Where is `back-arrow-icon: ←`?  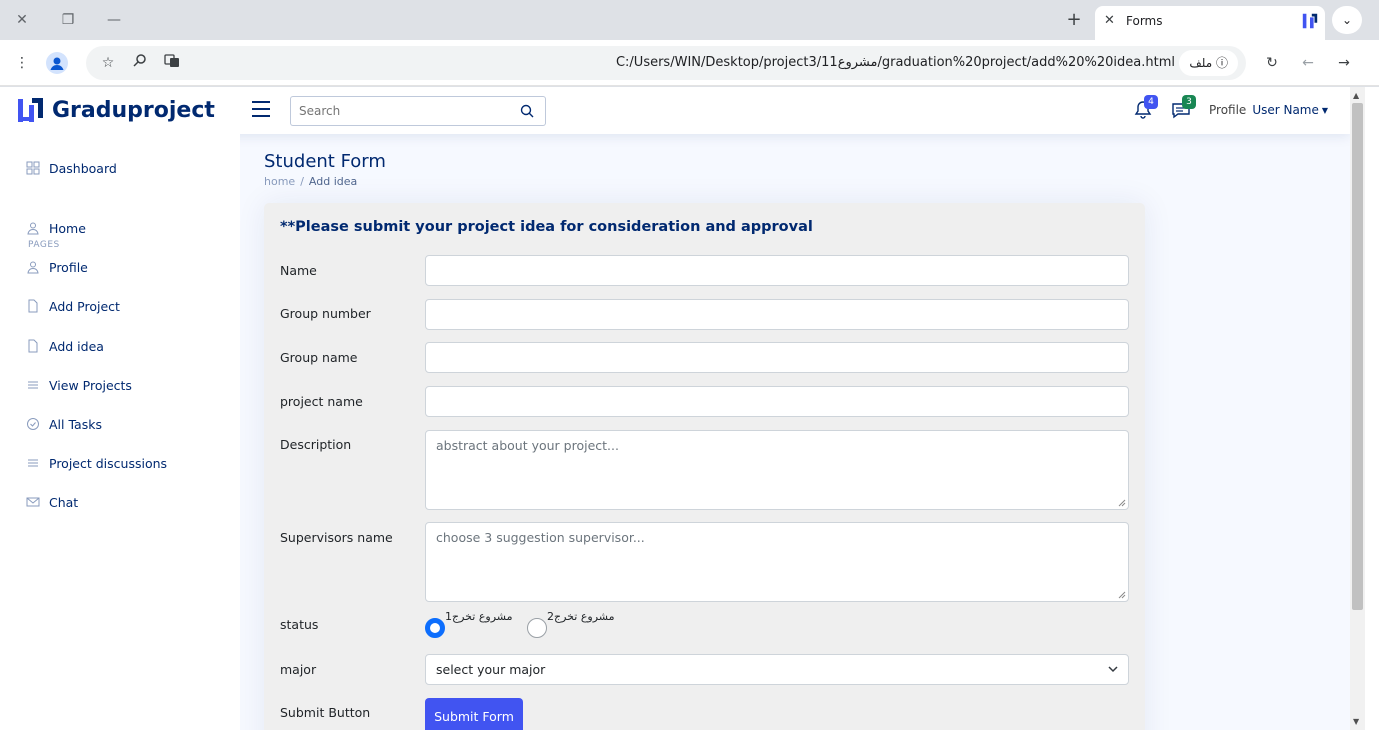 back-arrow-icon: ← is located at coordinates (1308, 63).